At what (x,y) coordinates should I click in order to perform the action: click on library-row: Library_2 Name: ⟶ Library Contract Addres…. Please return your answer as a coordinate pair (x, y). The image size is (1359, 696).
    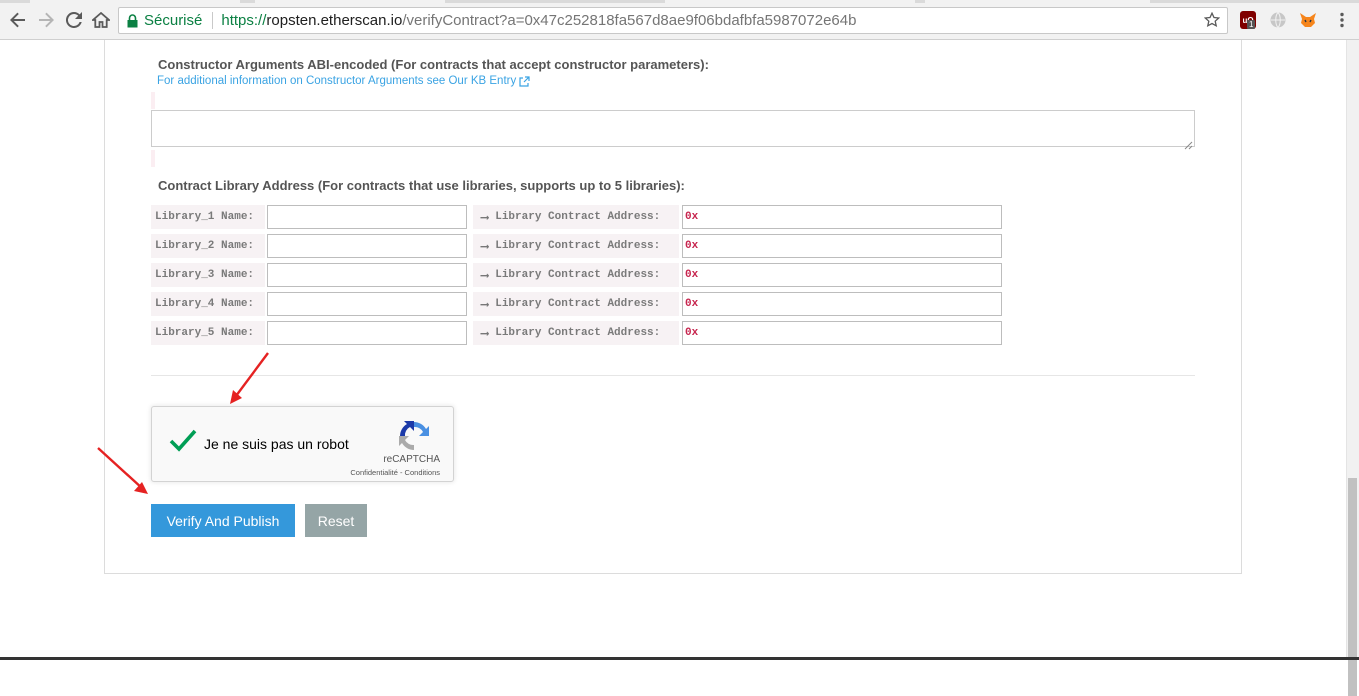
    Looking at the image, I should click on (576, 246).